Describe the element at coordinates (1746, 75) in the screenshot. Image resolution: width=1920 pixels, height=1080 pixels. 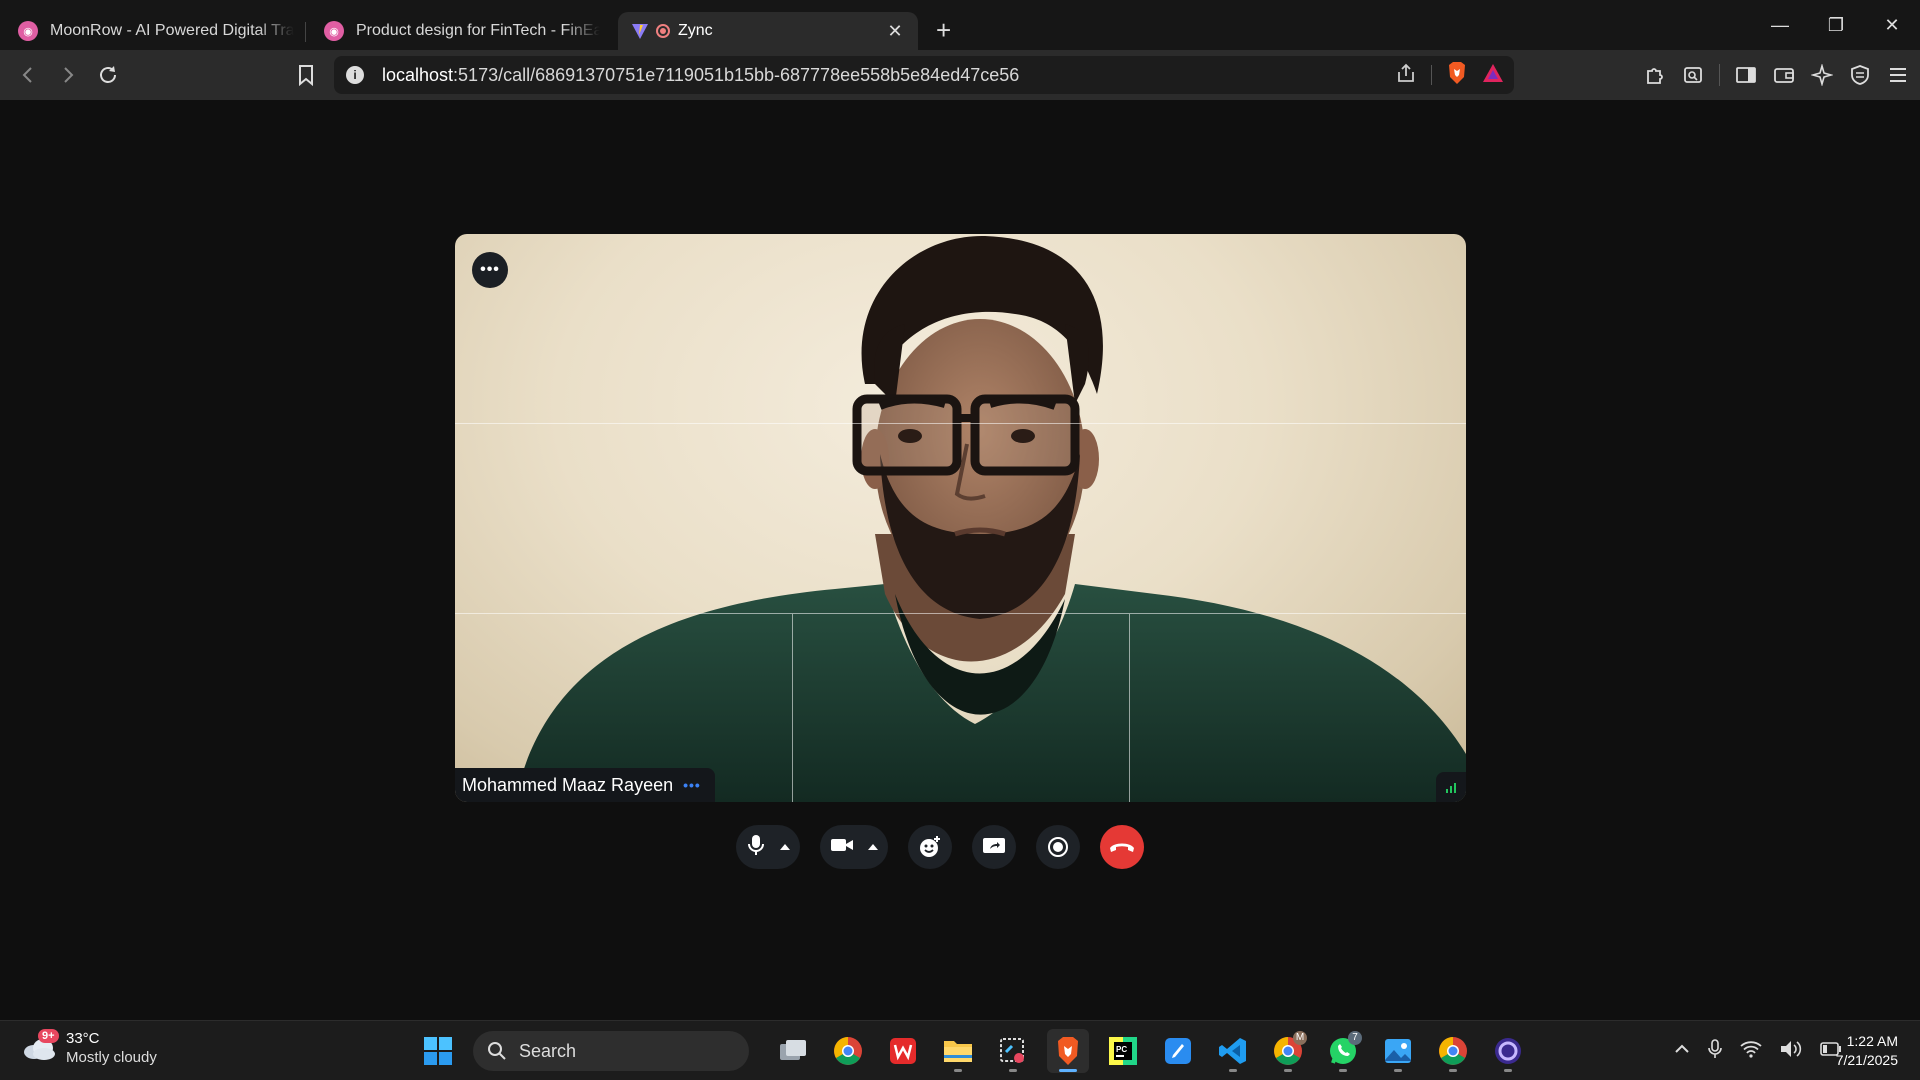
I see `sidebar-icon` at that location.